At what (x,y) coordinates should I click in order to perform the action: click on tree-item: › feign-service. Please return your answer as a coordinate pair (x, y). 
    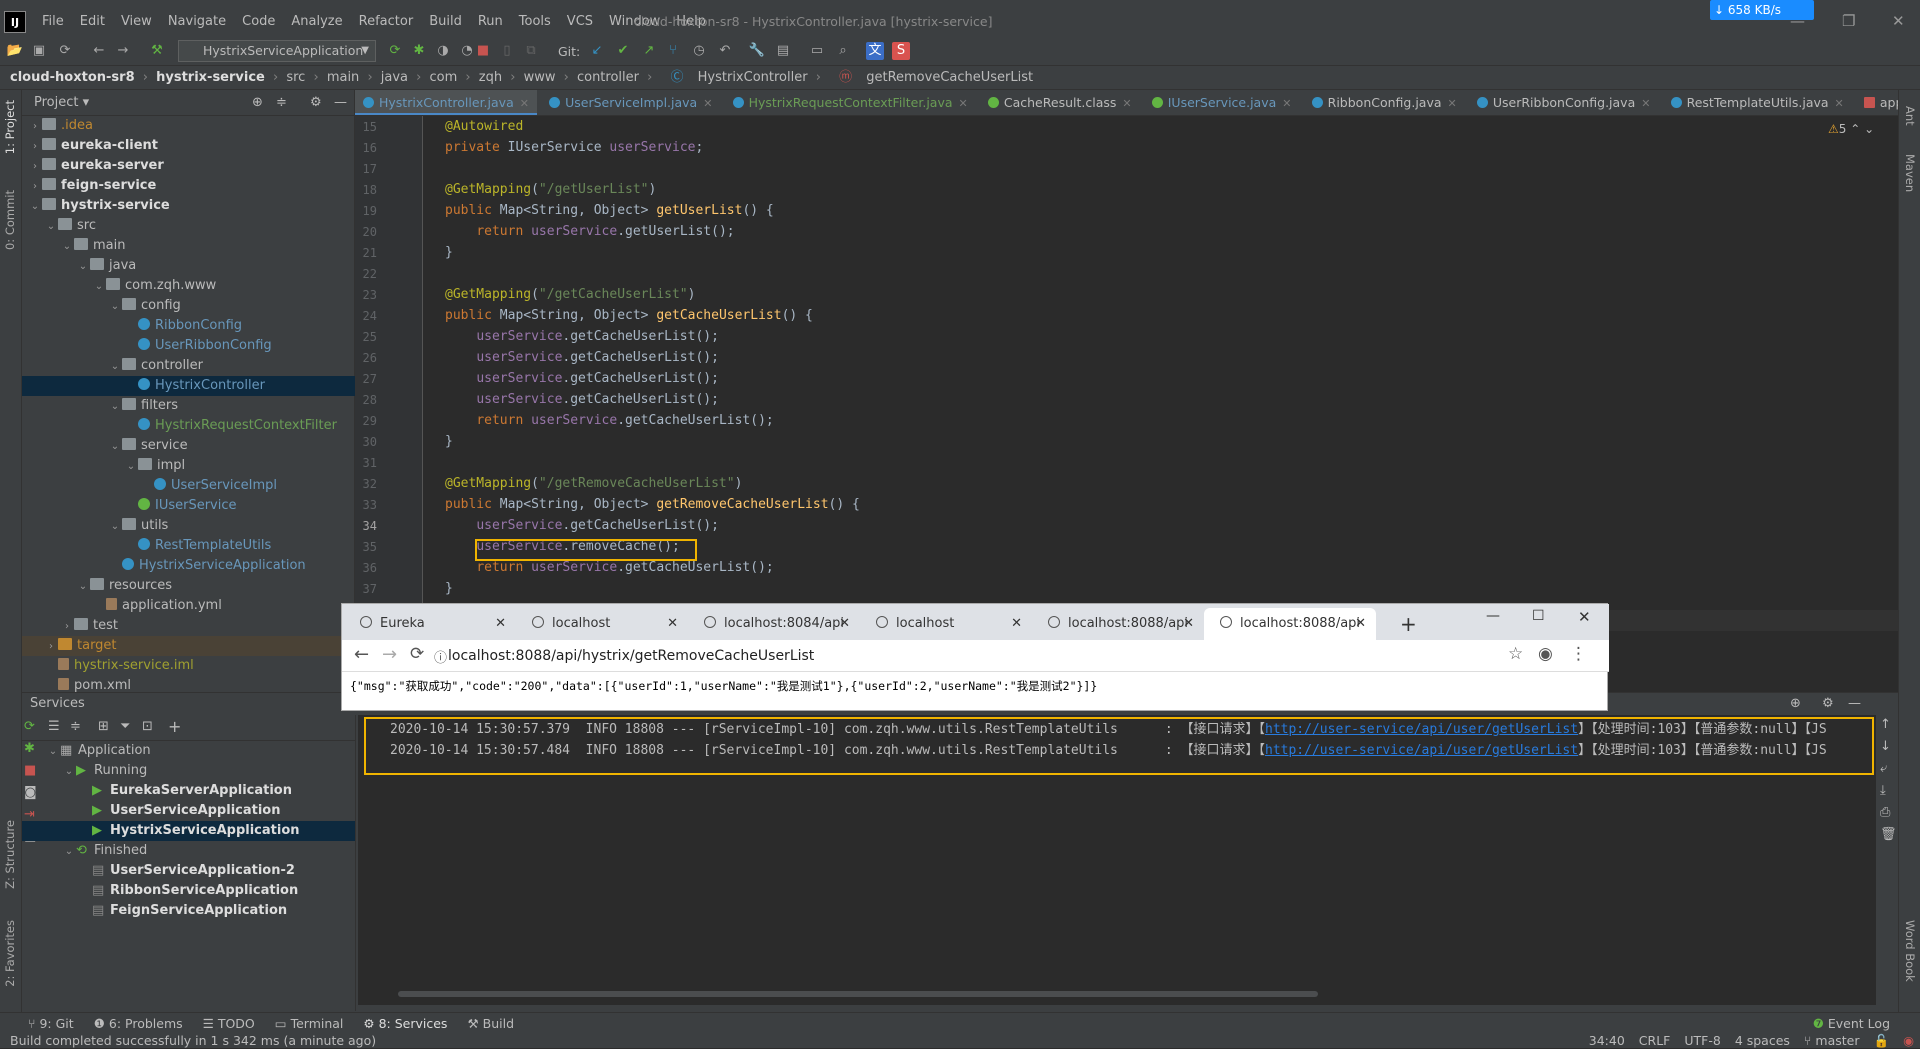
    Looking at the image, I should click on (188, 186).